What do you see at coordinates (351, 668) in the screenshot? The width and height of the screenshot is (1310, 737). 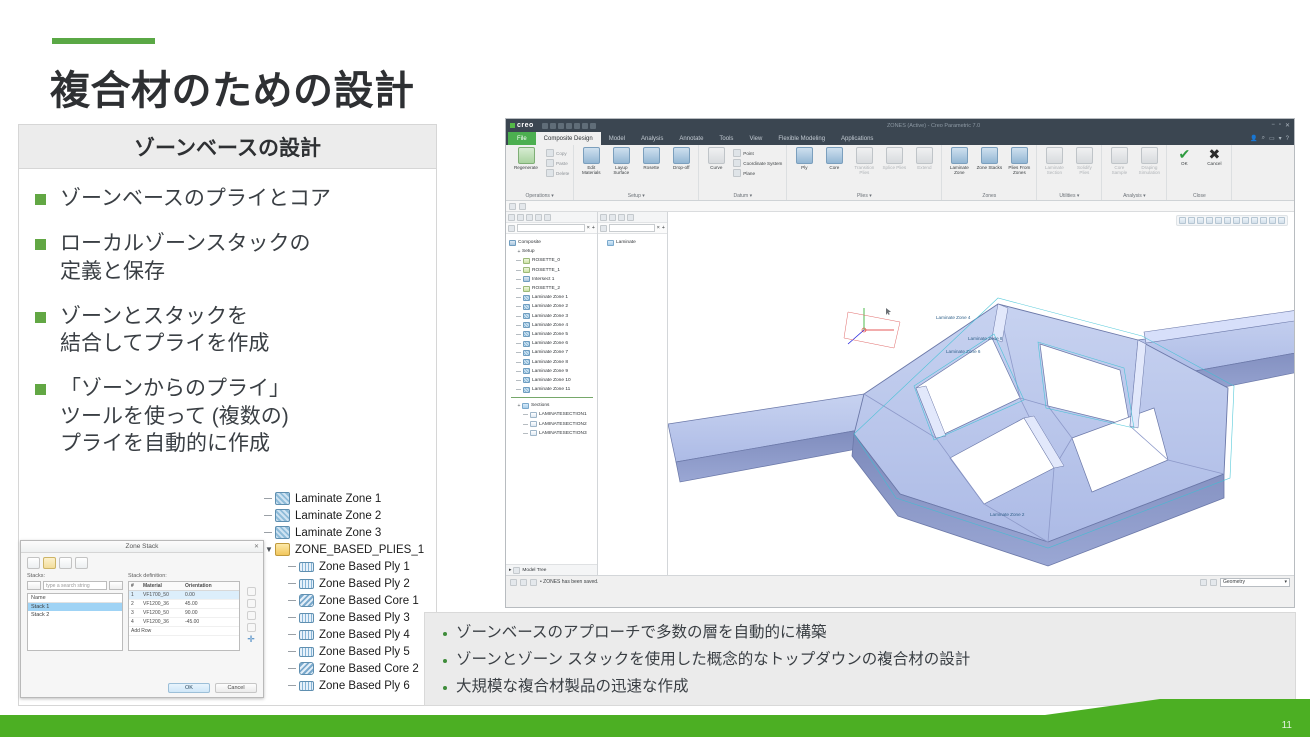 I see `tree-row: Zone Based Core 2` at bounding box center [351, 668].